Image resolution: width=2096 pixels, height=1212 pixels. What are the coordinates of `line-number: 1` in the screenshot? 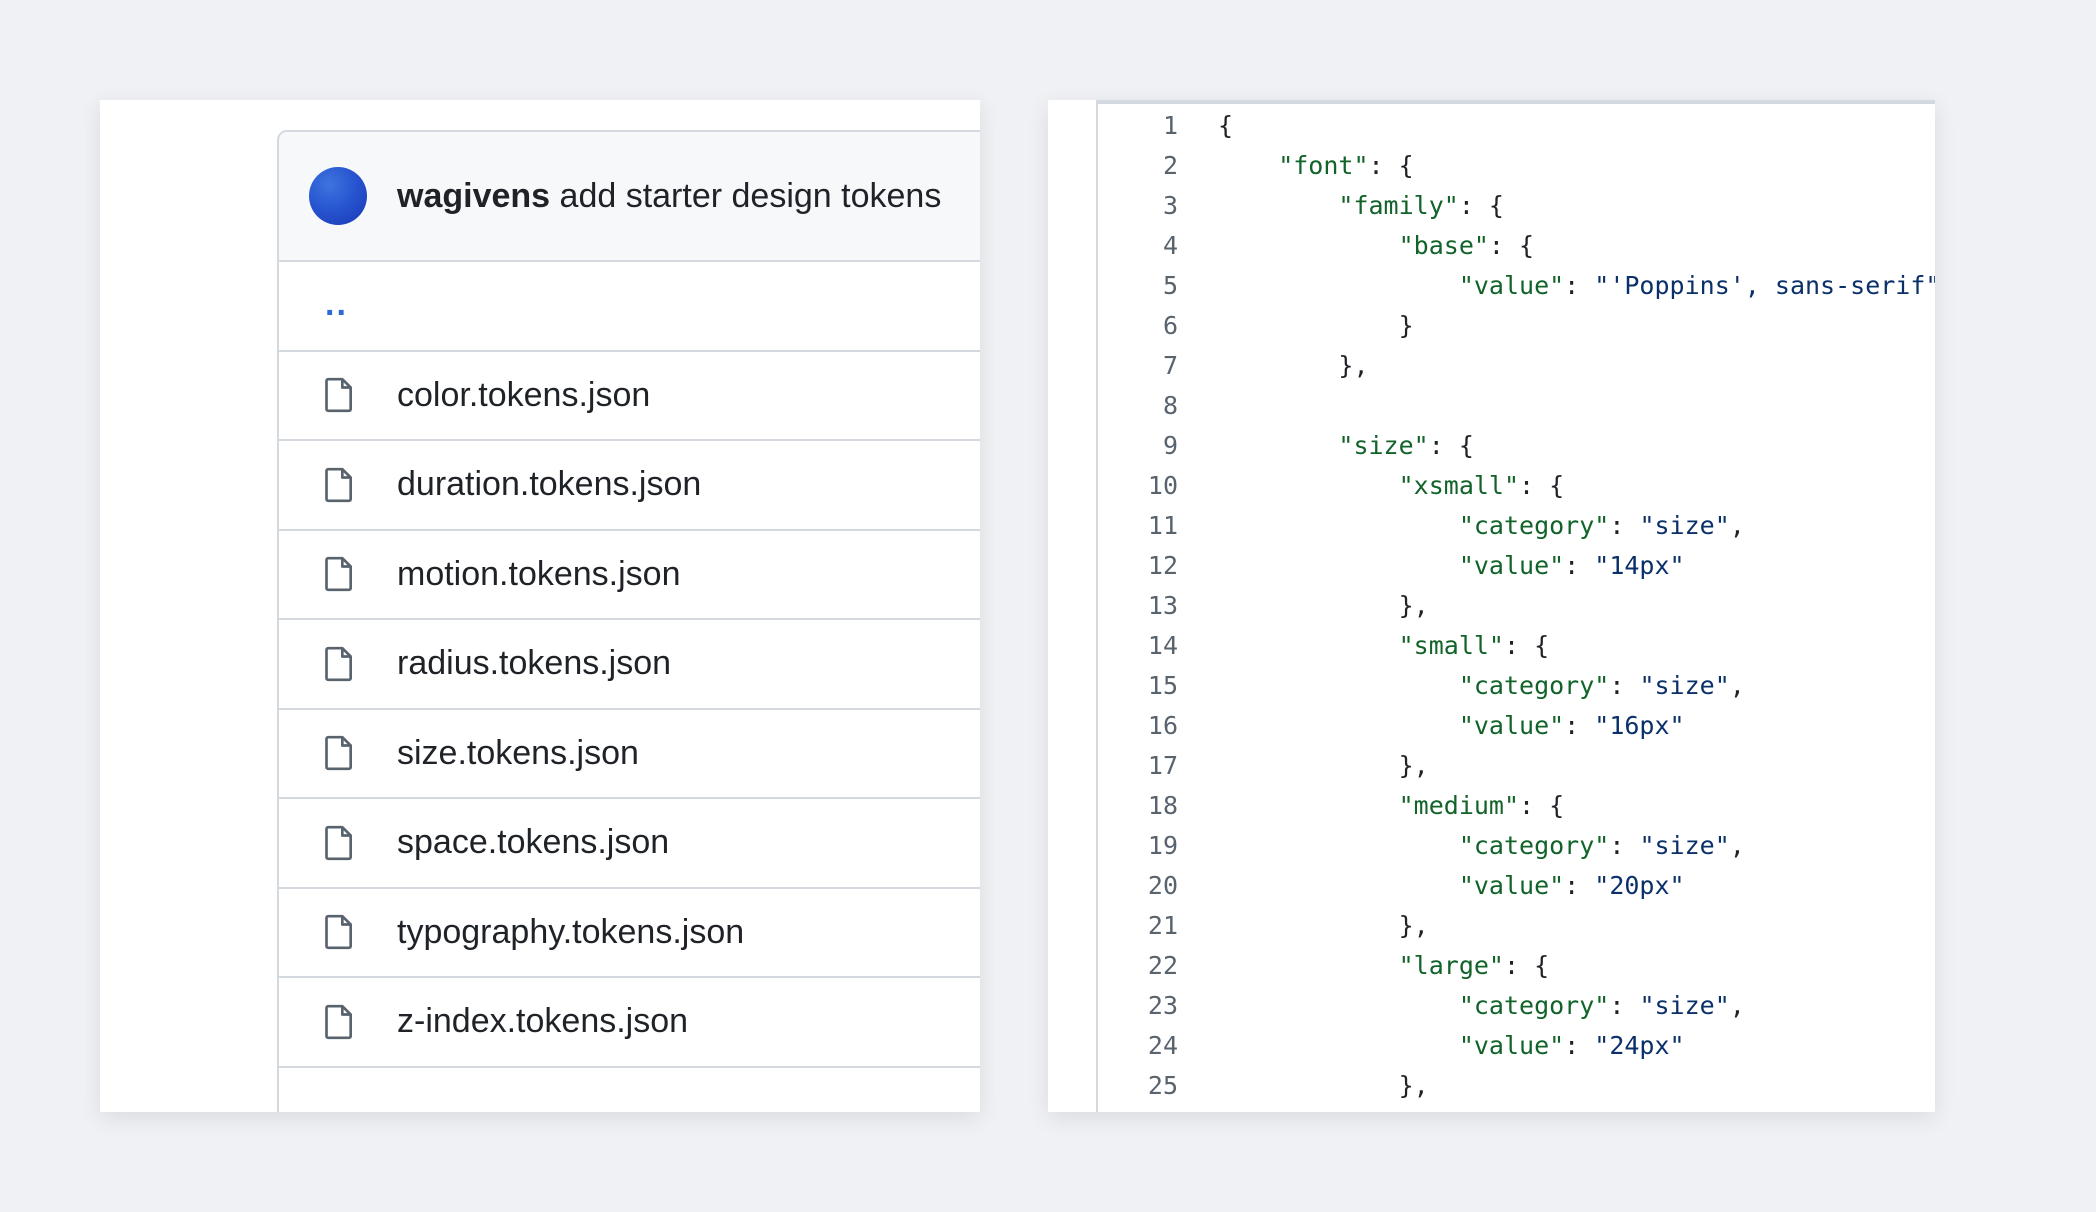 It's located at (1138, 126).